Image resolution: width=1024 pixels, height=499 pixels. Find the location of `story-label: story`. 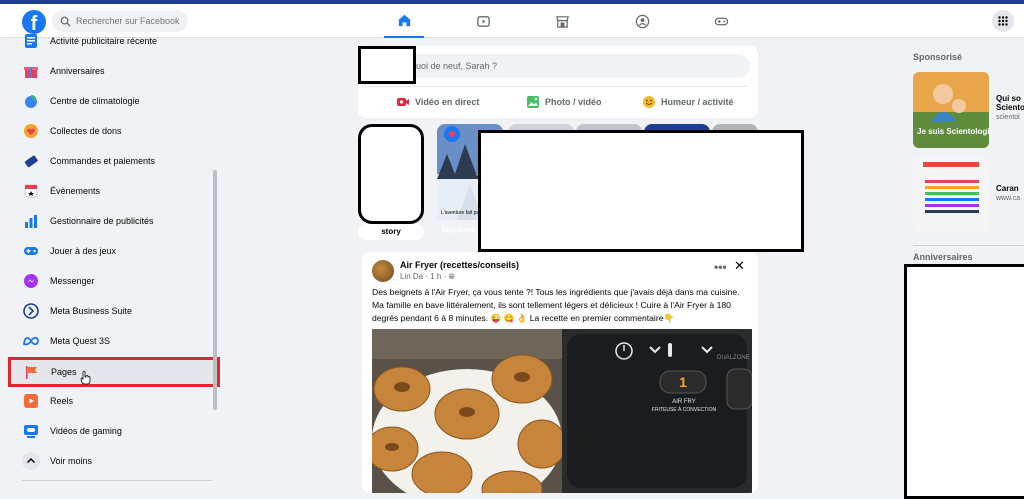

story-label: story is located at coordinates (391, 232).